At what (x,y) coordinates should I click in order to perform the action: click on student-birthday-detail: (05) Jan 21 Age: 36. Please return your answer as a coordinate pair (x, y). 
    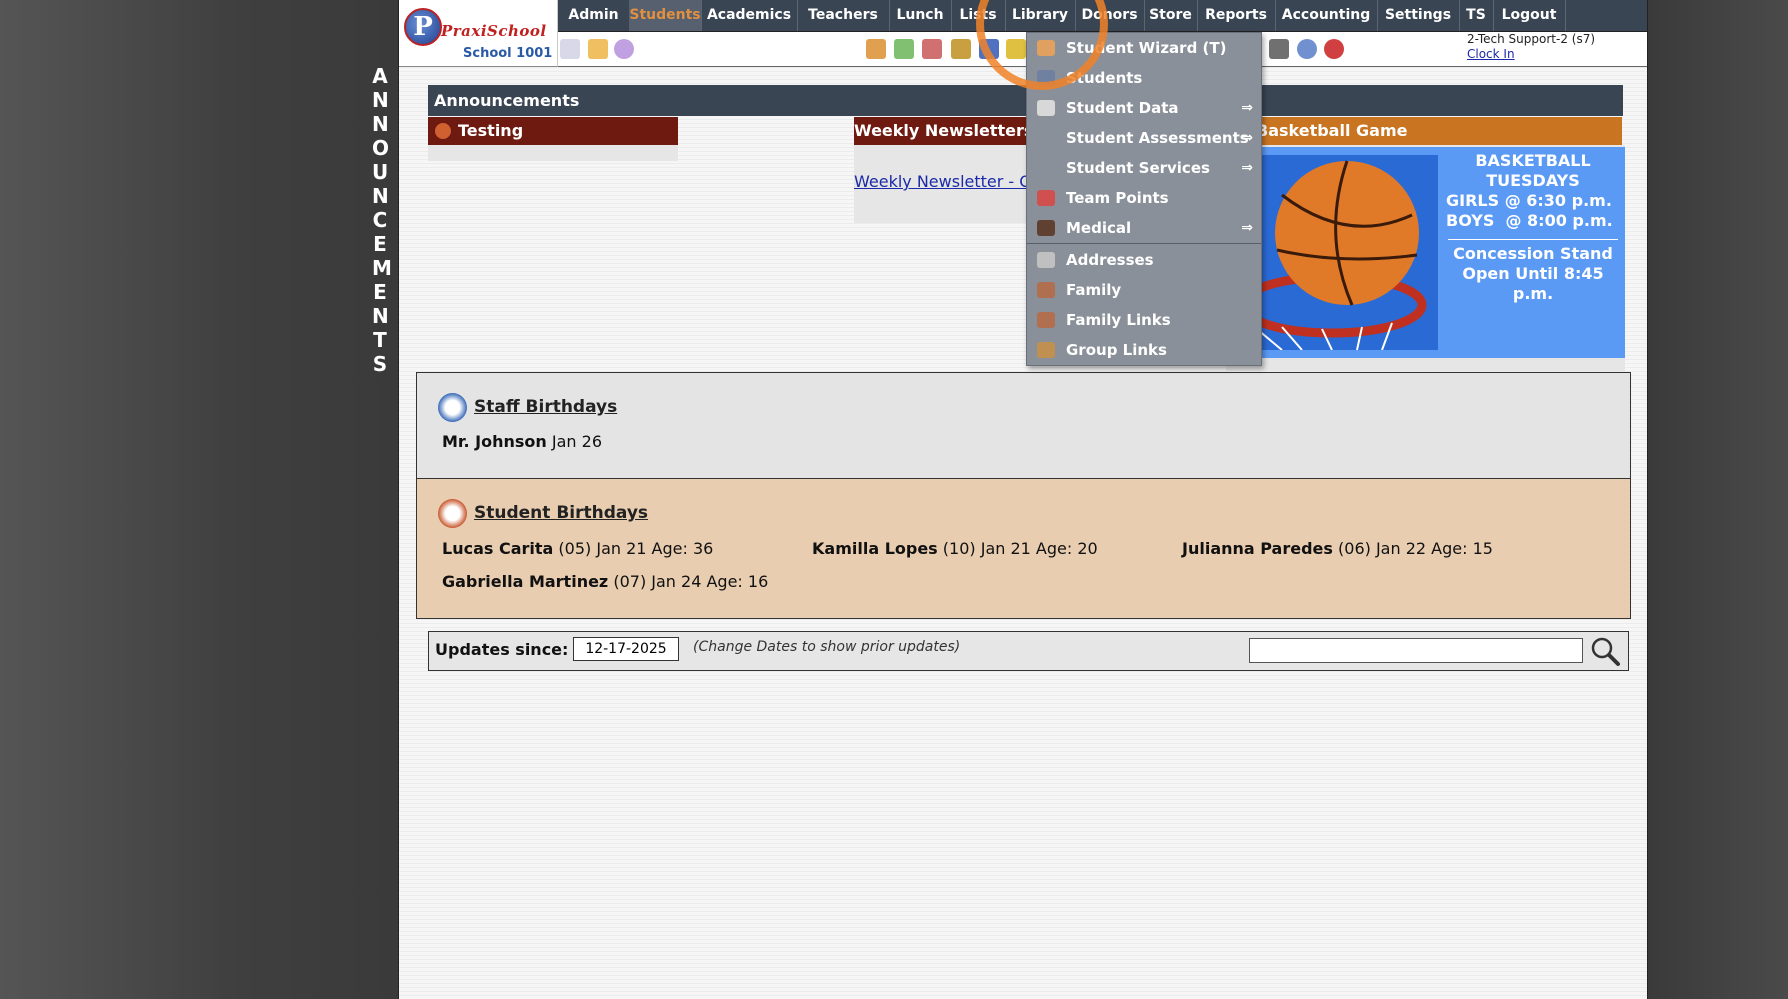
    Looking at the image, I should click on (636, 548).